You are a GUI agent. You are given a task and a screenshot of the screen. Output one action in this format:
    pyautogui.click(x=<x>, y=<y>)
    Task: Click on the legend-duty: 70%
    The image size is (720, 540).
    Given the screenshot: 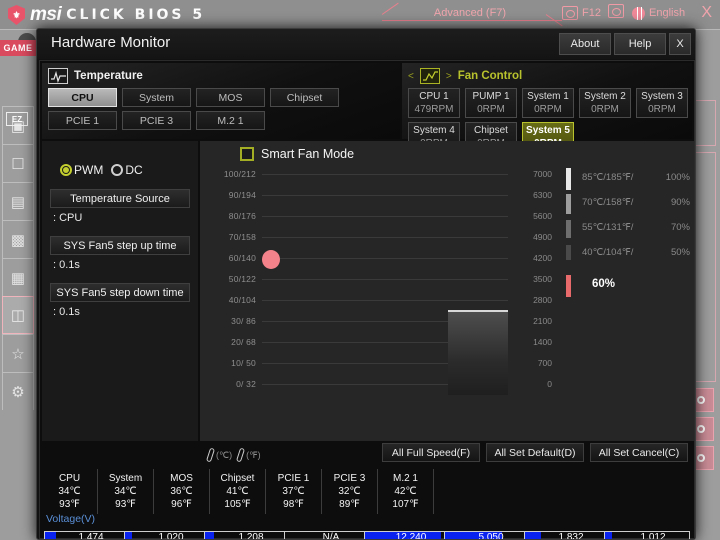 What is the action you would take?
    pyautogui.click(x=680, y=227)
    